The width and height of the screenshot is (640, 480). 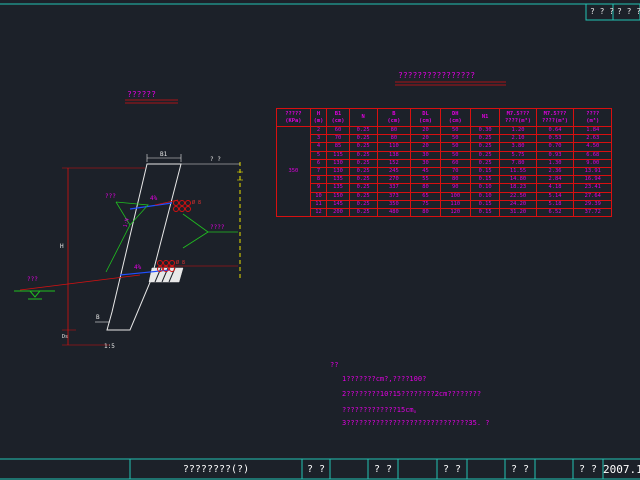 What do you see at coordinates (555, 139) in the screenshot?
I see `table-cell: 0.53` at bounding box center [555, 139].